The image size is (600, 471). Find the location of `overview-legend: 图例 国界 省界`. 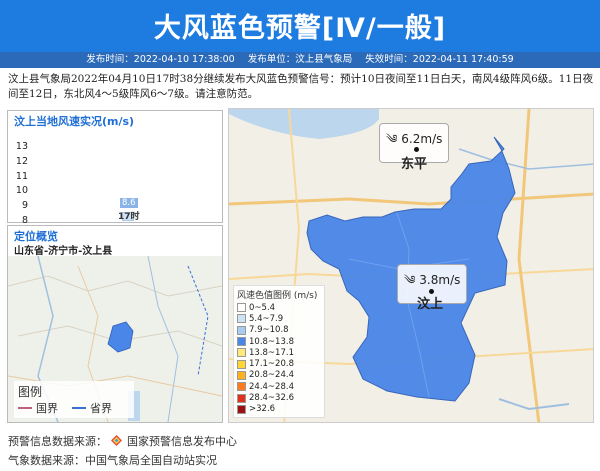

overview-legend: 图例 国界 省界 is located at coordinates (74, 399).